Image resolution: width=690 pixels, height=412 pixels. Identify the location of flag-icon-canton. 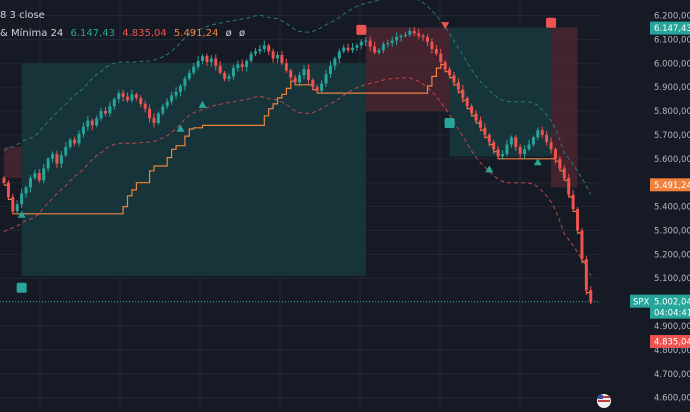
(600, 397).